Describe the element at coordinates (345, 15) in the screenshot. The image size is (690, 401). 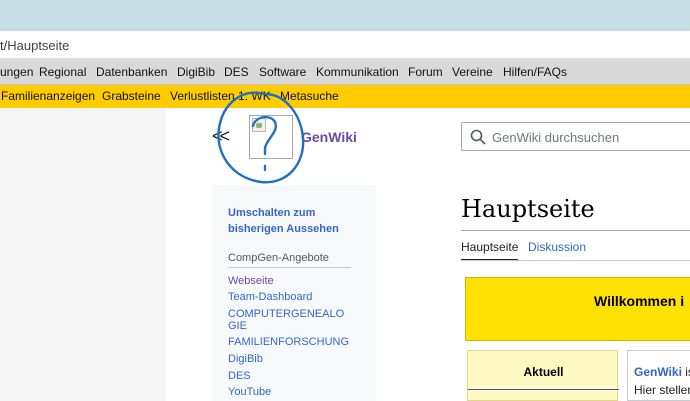
I see `browser-title-bar` at that location.